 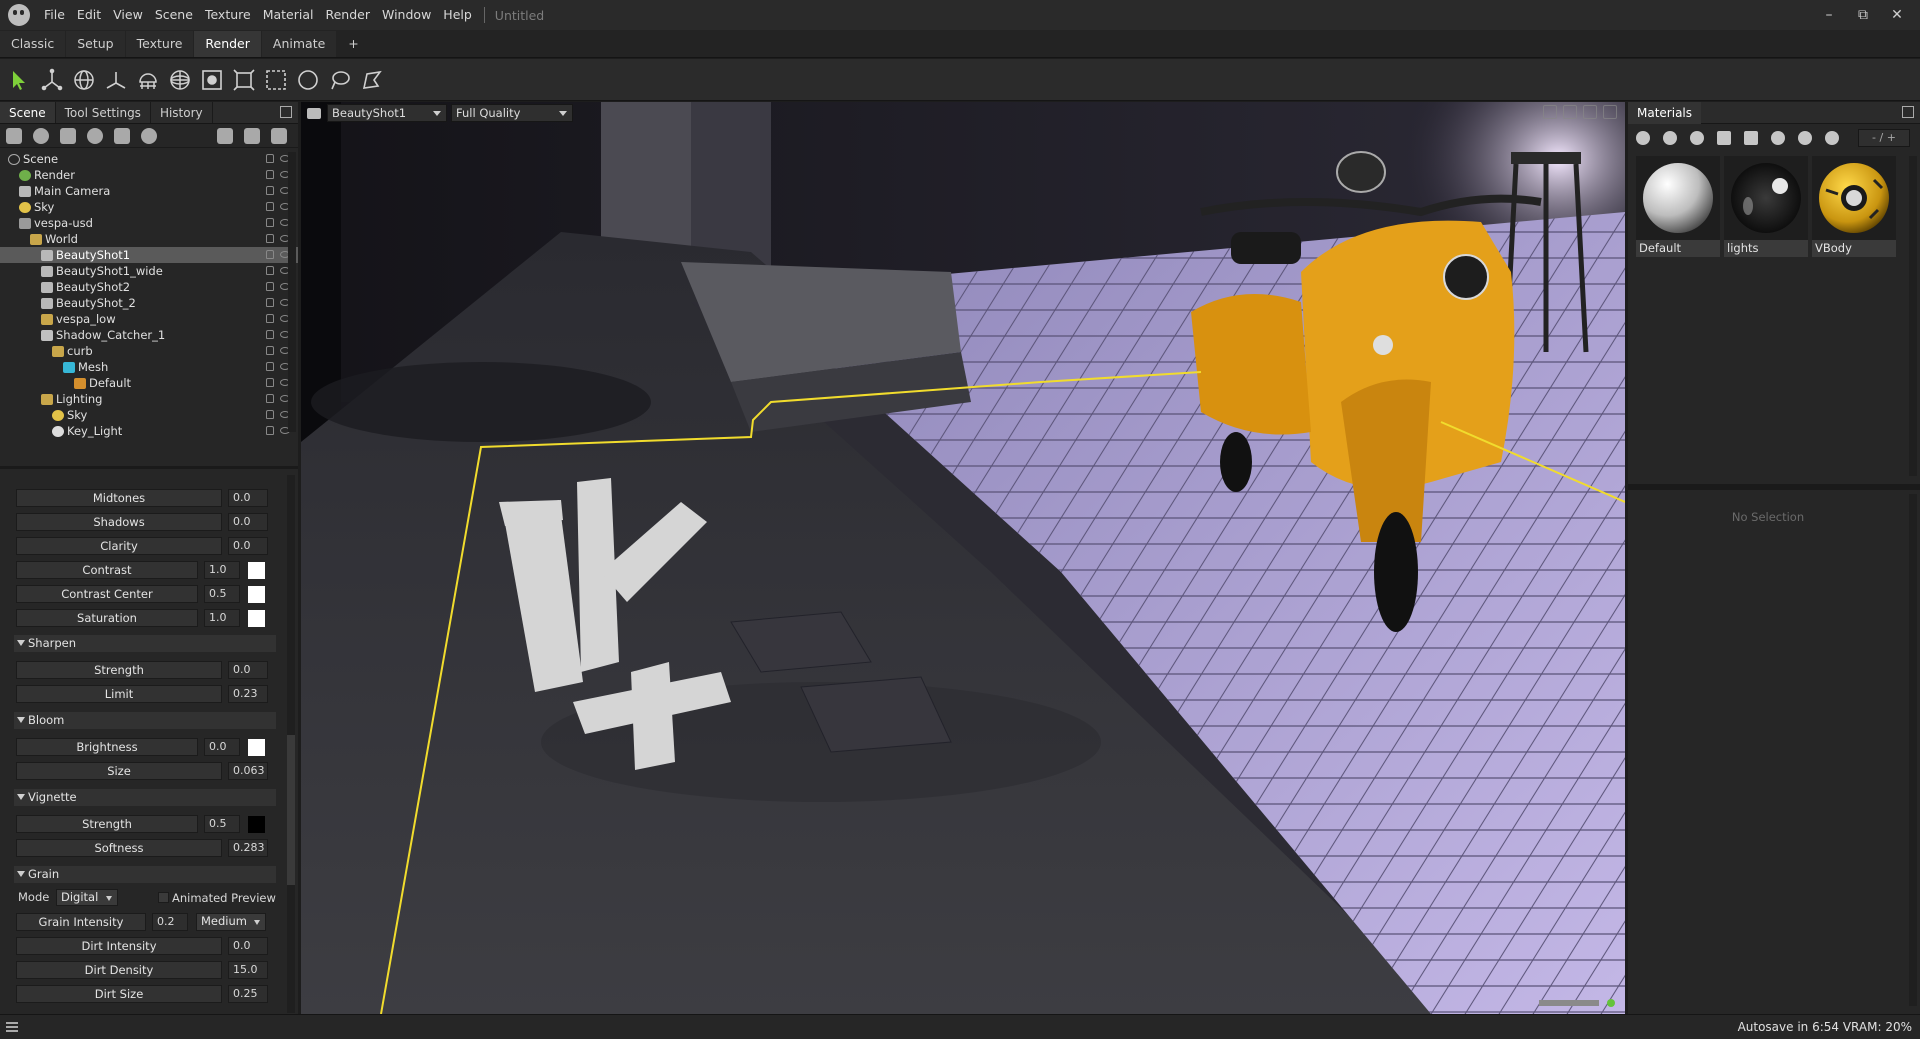 I want to click on vignette-softness-slider: Softness, so click(x=119, y=848).